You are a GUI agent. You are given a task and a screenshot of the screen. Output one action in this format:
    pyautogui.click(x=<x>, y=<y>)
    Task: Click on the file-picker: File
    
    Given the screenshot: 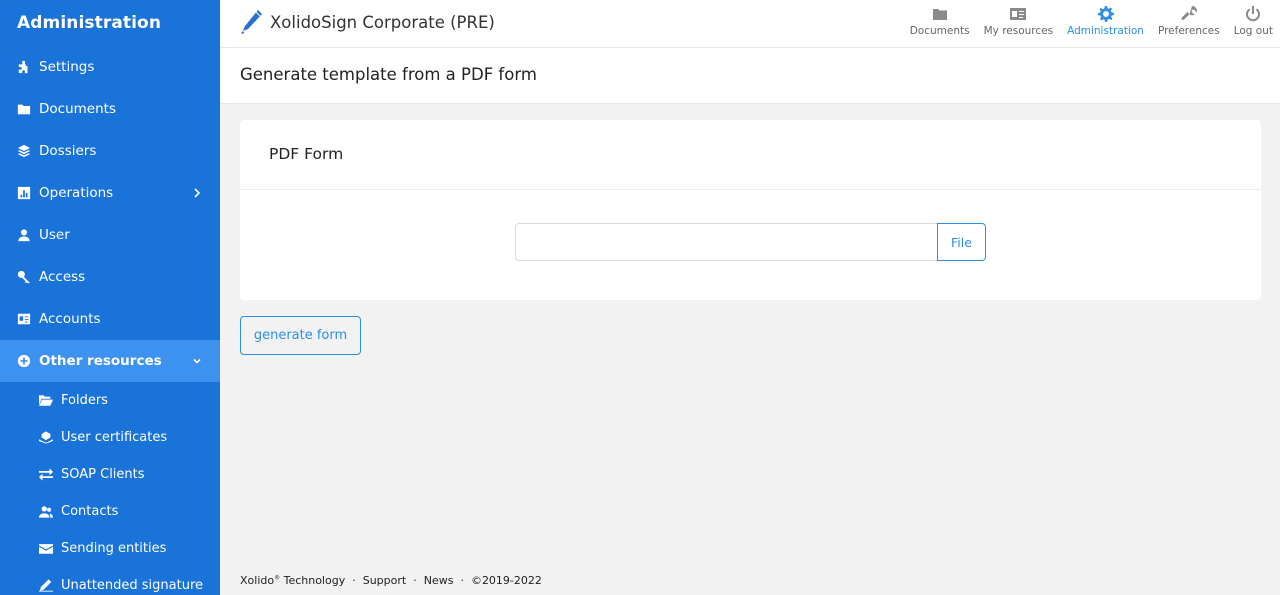 What is the action you would take?
    pyautogui.click(x=750, y=242)
    